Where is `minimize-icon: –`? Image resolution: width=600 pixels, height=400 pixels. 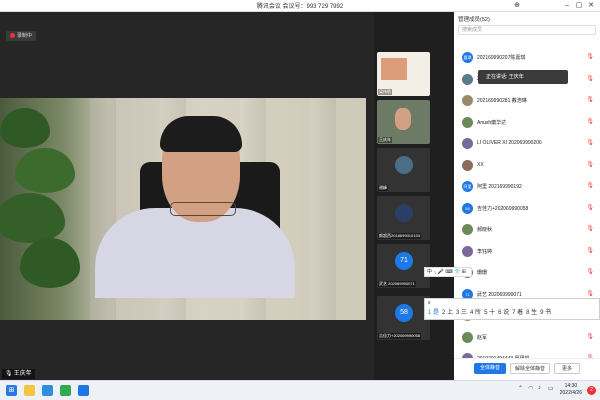
minimize-icon: – is located at coordinates (567, 5).